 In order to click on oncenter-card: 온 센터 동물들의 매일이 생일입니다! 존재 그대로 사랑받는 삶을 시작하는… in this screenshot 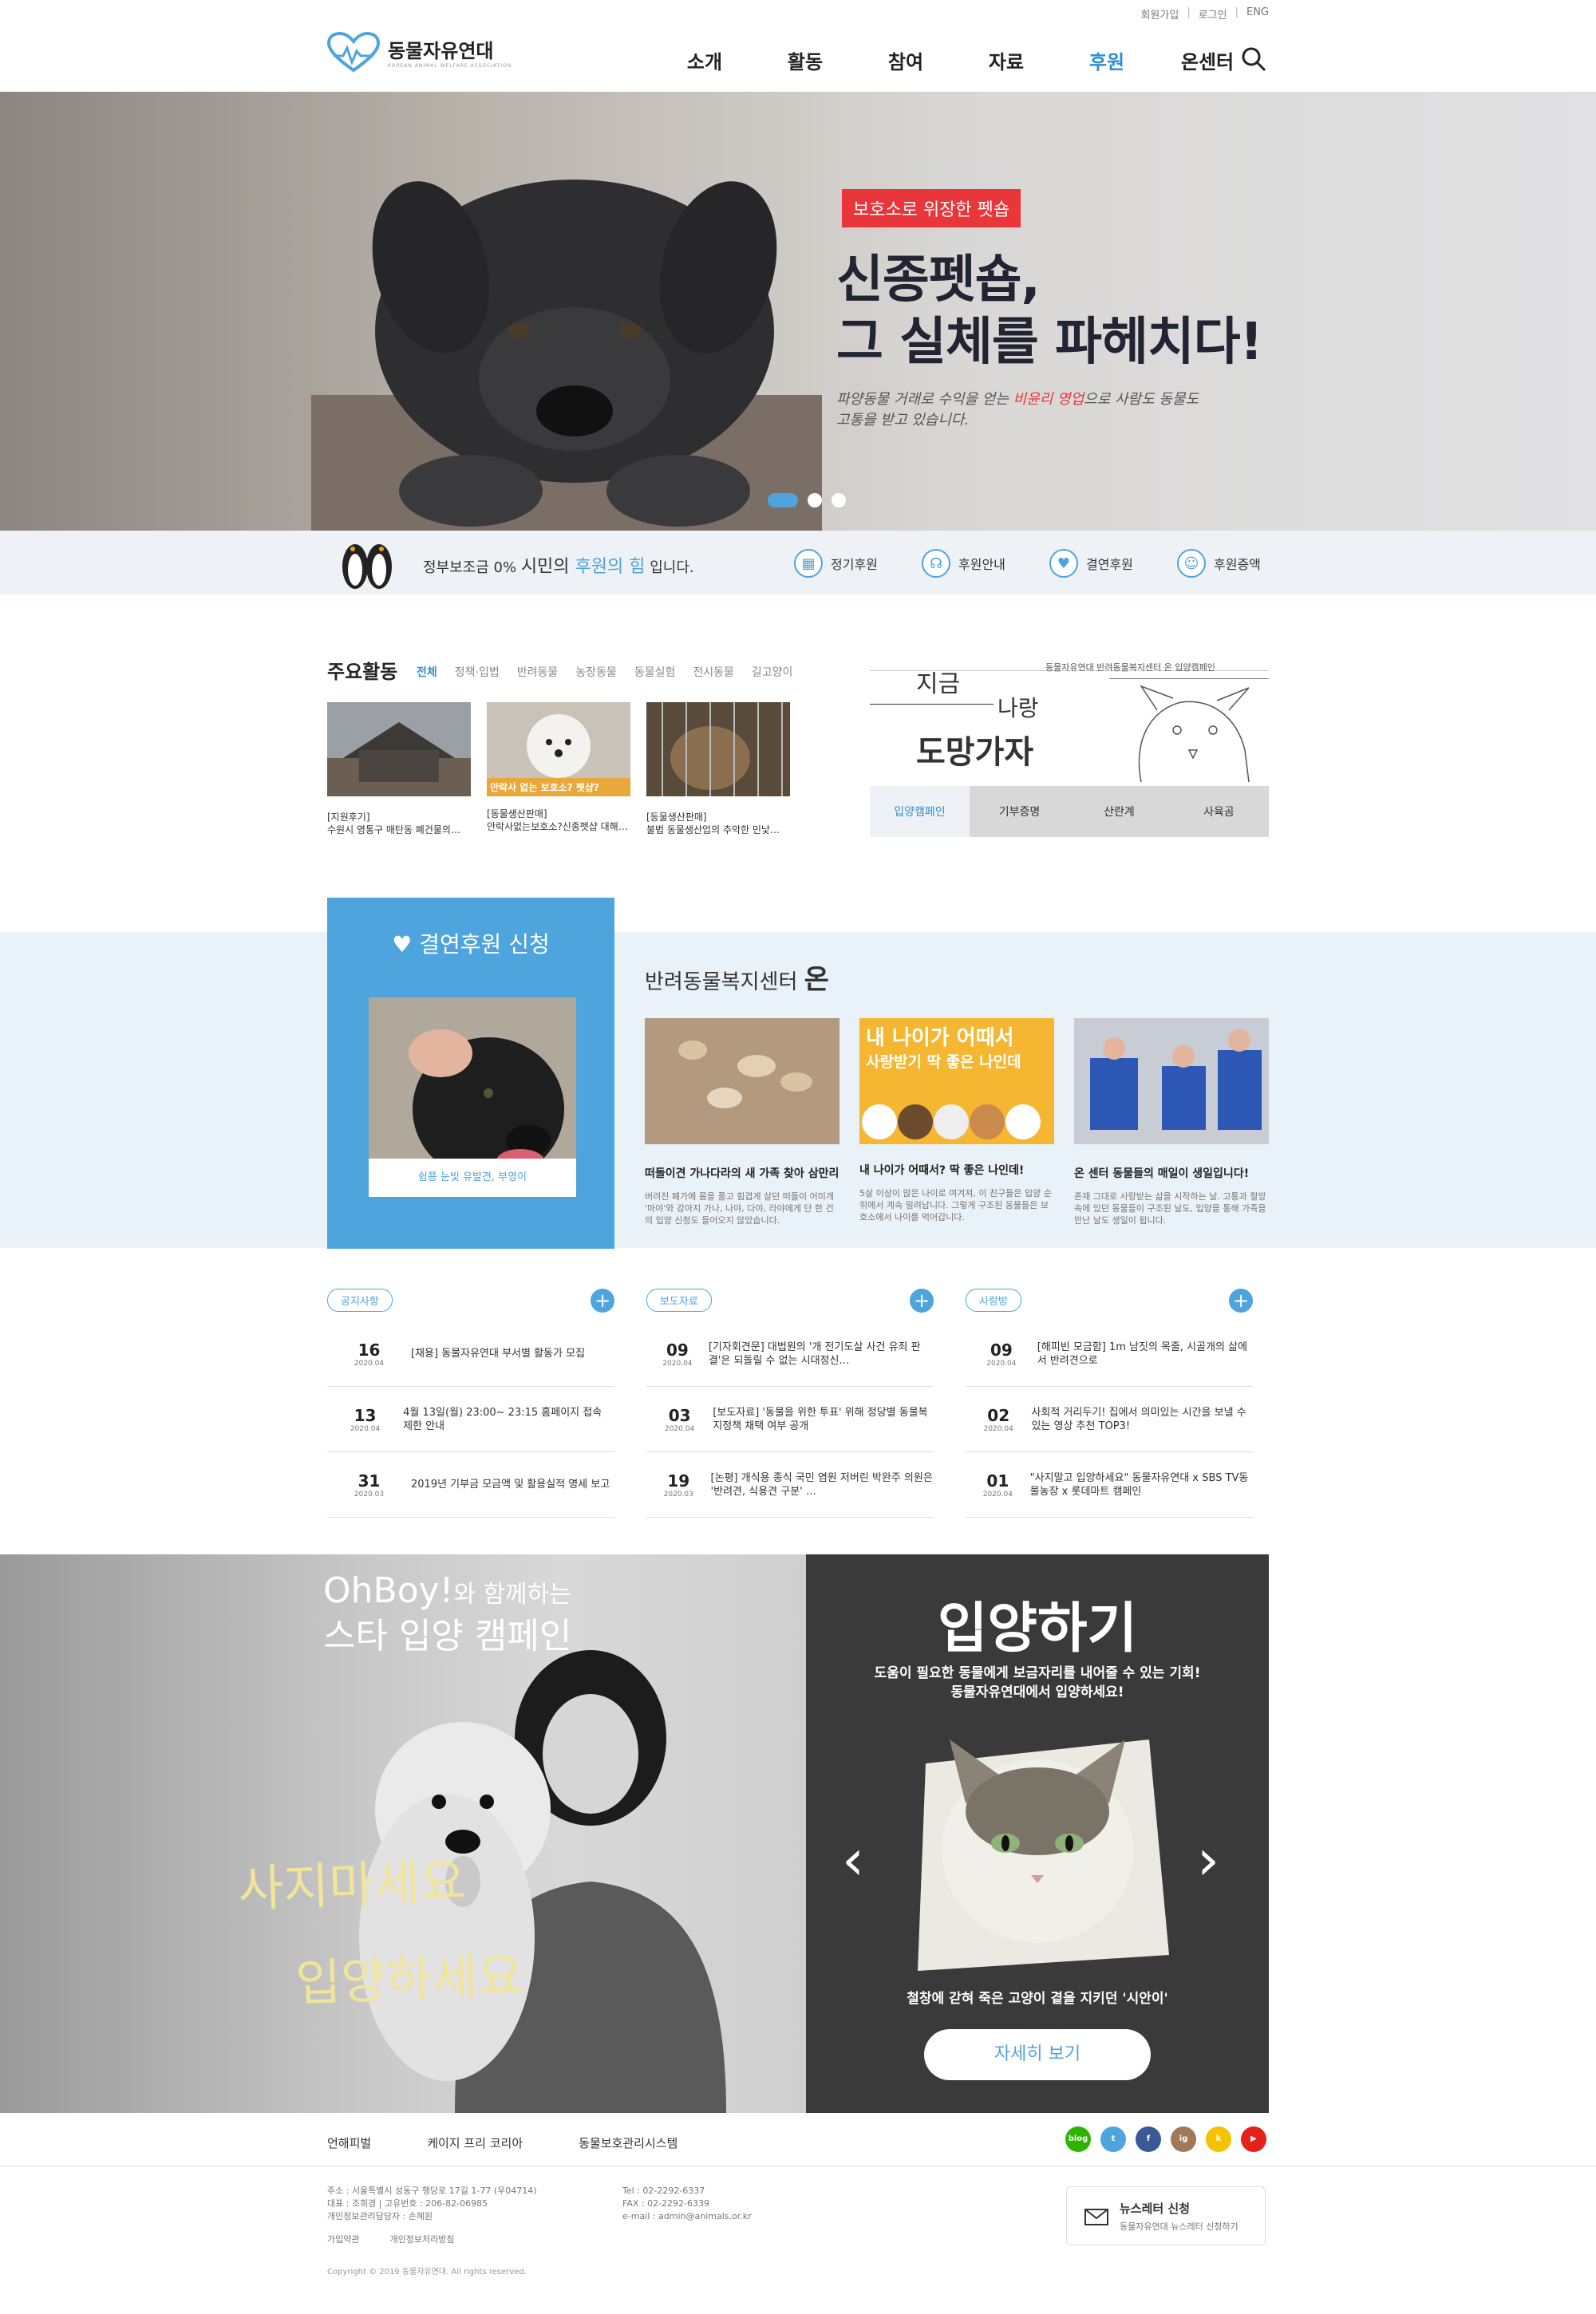, I will do `click(1171, 1122)`.